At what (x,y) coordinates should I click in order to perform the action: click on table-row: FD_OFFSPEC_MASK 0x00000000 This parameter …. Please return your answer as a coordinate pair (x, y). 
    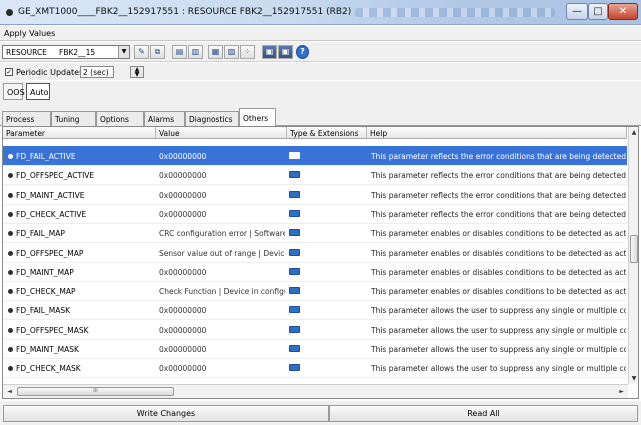
    Looking at the image, I should click on (315, 330).